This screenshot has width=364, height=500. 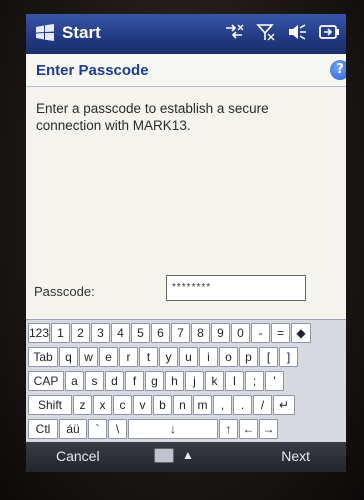 I want to click on key: 6, so click(x=160, y=333).